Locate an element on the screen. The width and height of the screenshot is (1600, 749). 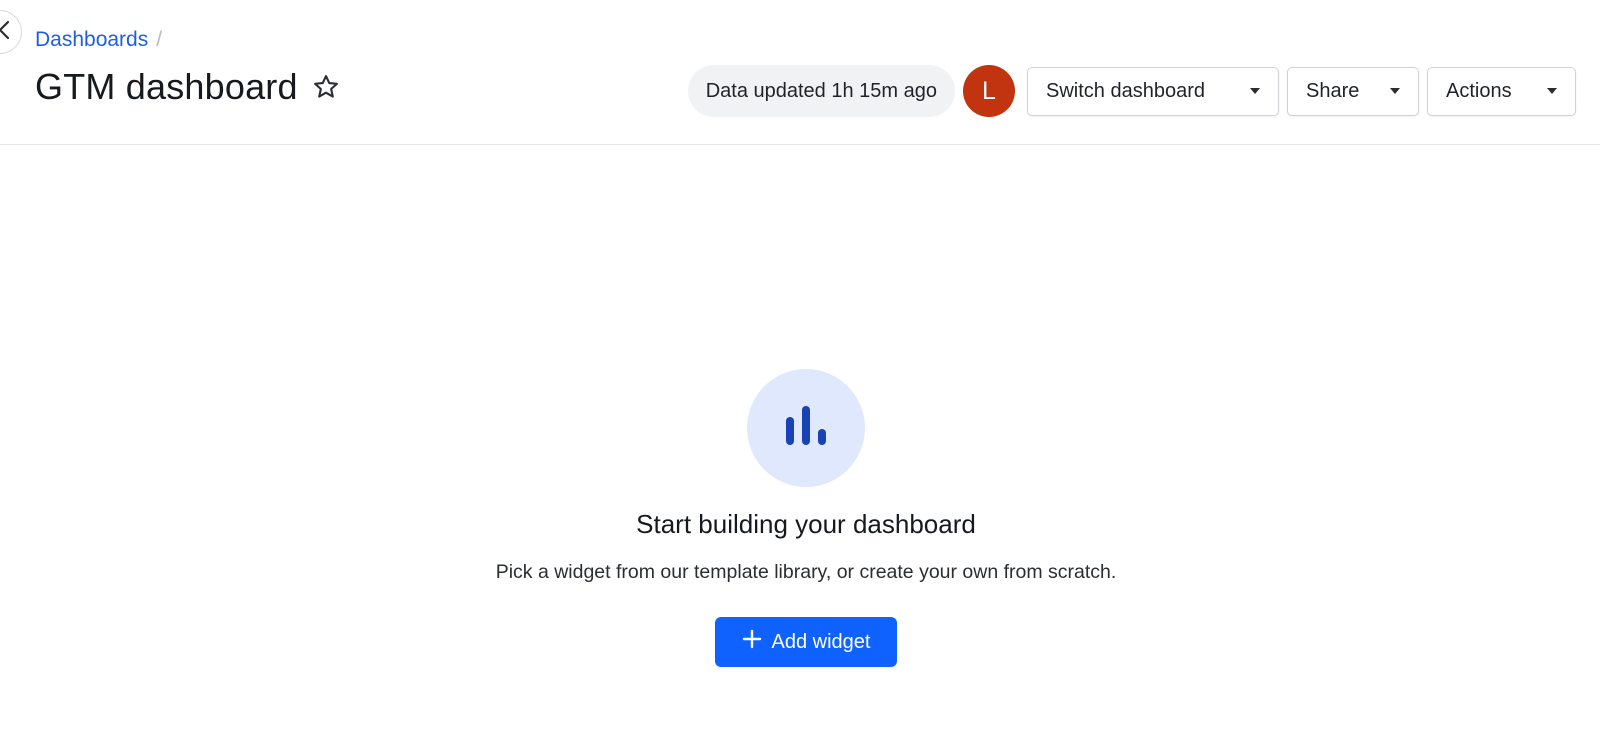
chevron-left-icon is located at coordinates (5, 32).